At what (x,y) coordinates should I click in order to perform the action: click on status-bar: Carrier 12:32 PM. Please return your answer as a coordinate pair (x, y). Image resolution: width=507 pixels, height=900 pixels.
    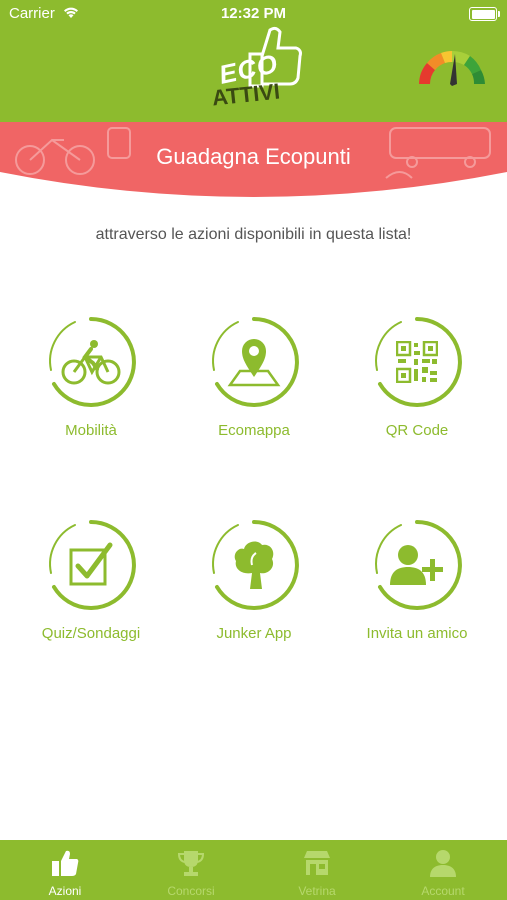
    Looking at the image, I should click on (253, 14).